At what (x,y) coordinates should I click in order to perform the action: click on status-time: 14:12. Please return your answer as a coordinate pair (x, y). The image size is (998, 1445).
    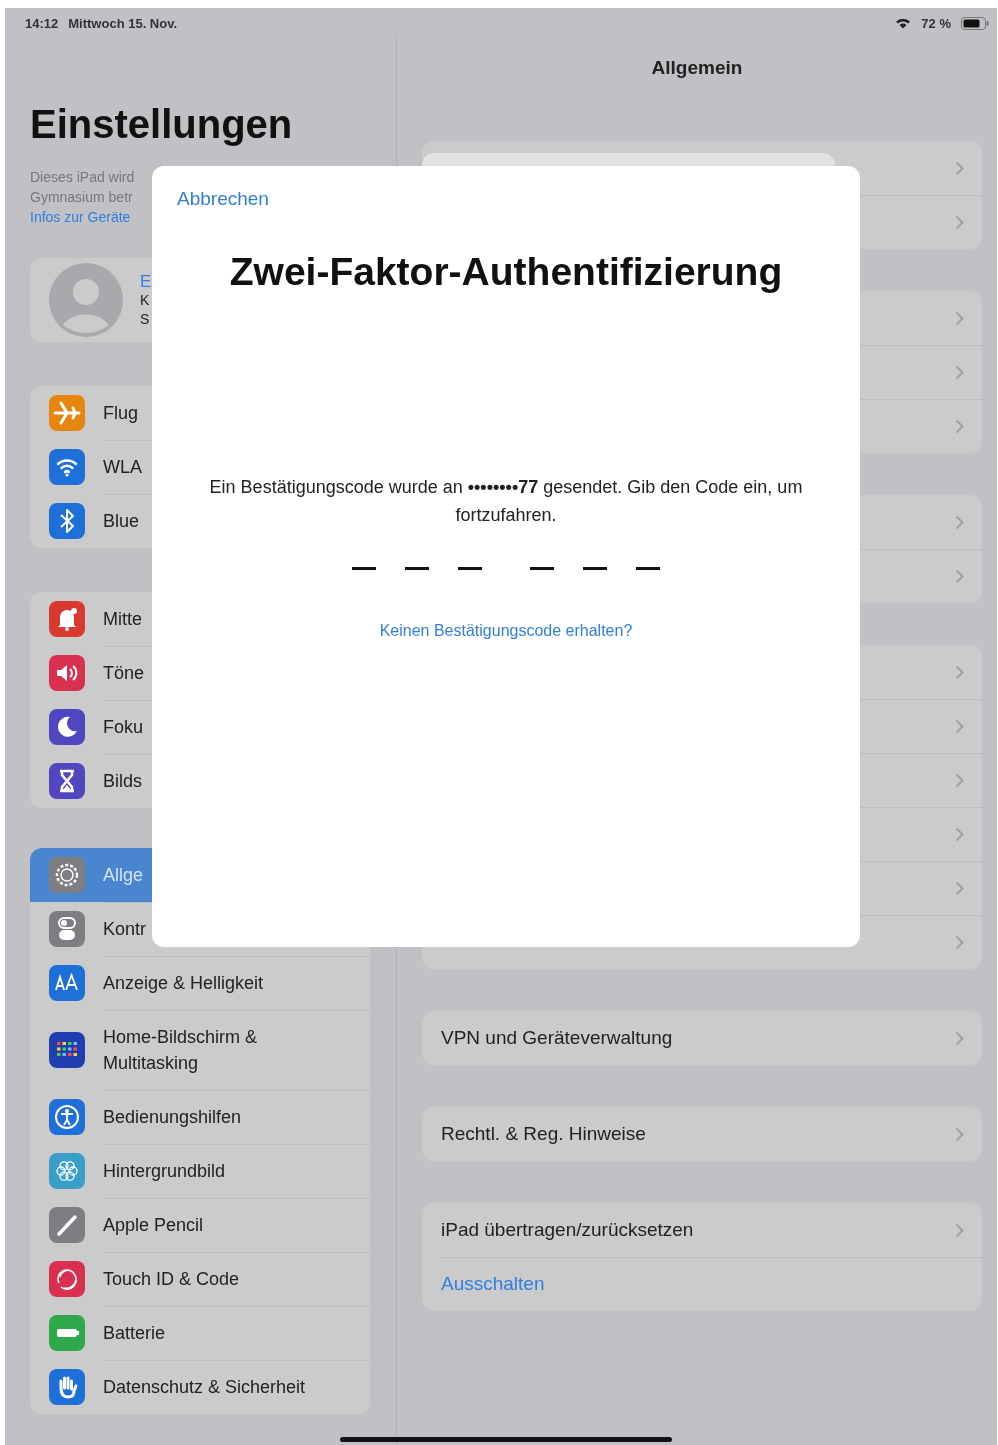
    Looking at the image, I should click on (42, 23).